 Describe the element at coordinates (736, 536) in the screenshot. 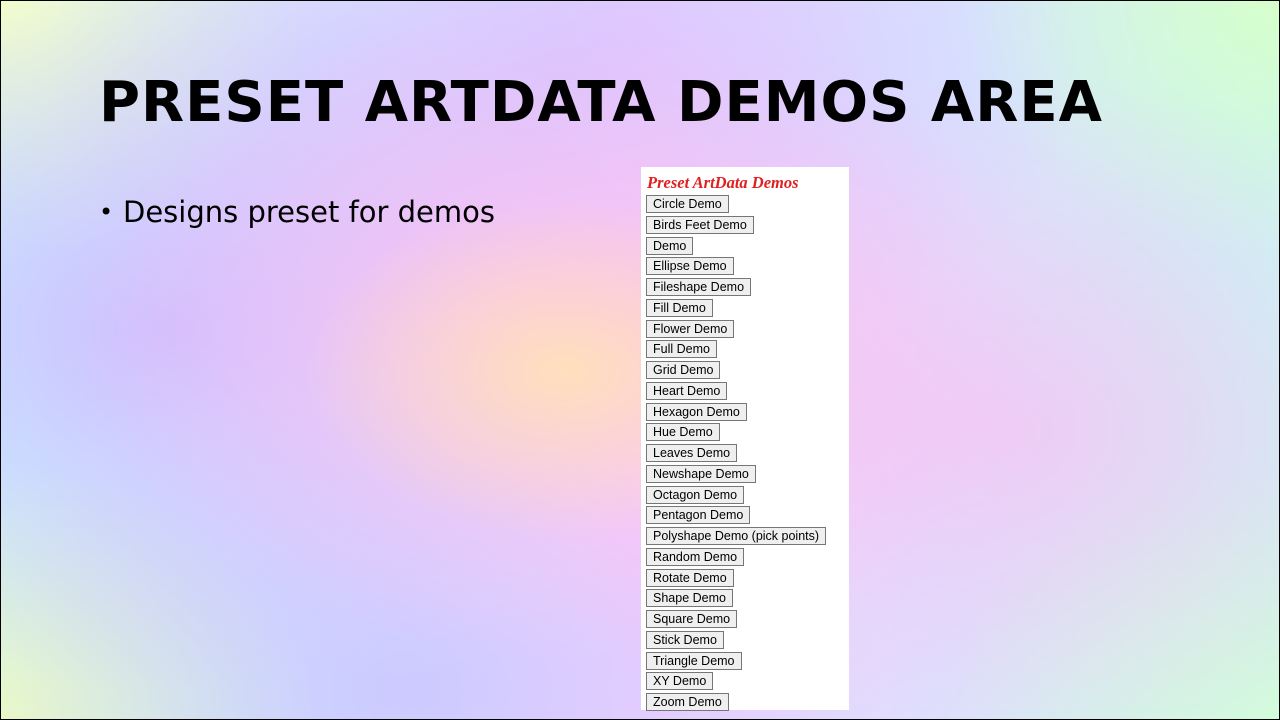

I see `polyshape-demo-button: Polyshape Demo (pick points)` at that location.